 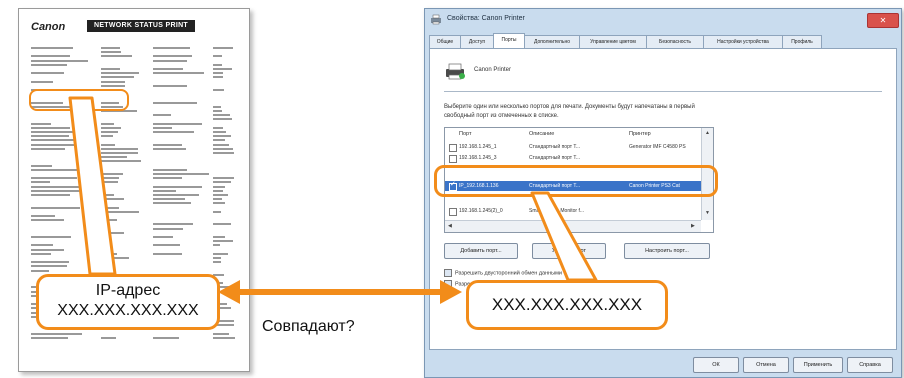 I want to click on ip-address-callout: IP-адрес XXX.XXX.XXX.XXX, so click(x=128, y=302).